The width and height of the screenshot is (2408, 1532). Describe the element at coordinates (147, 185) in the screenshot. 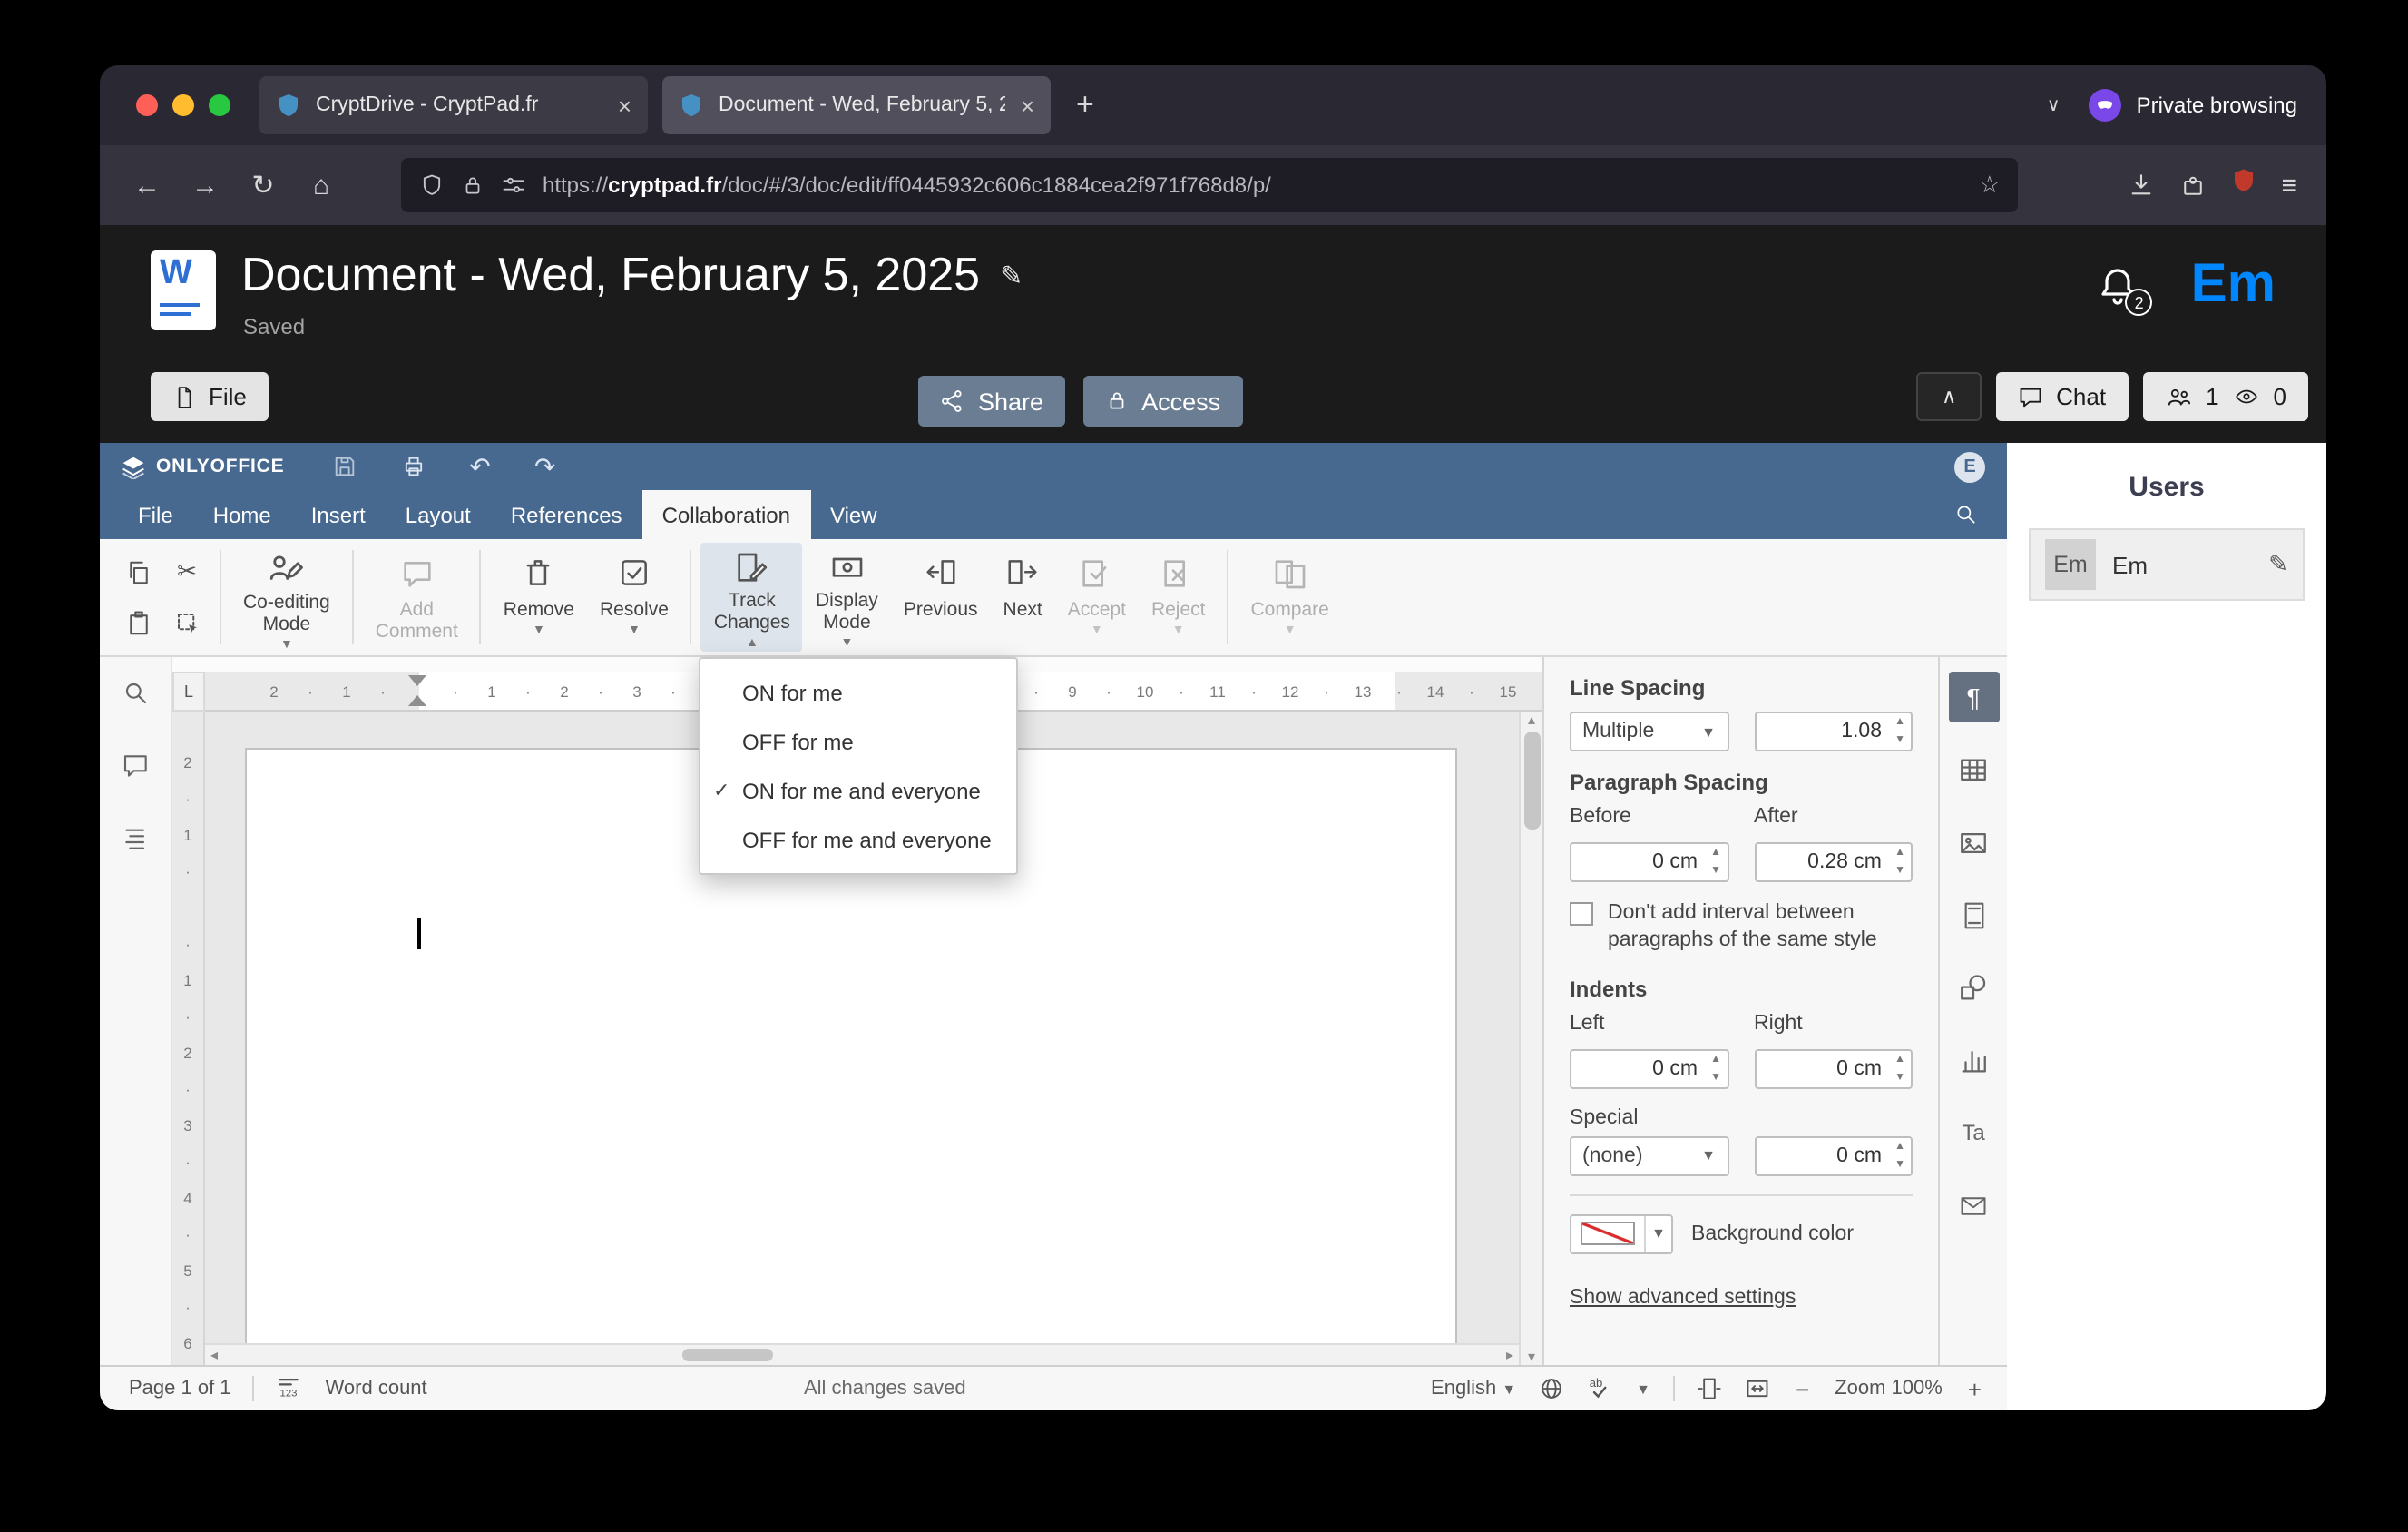

I see `back-button: ←` at that location.